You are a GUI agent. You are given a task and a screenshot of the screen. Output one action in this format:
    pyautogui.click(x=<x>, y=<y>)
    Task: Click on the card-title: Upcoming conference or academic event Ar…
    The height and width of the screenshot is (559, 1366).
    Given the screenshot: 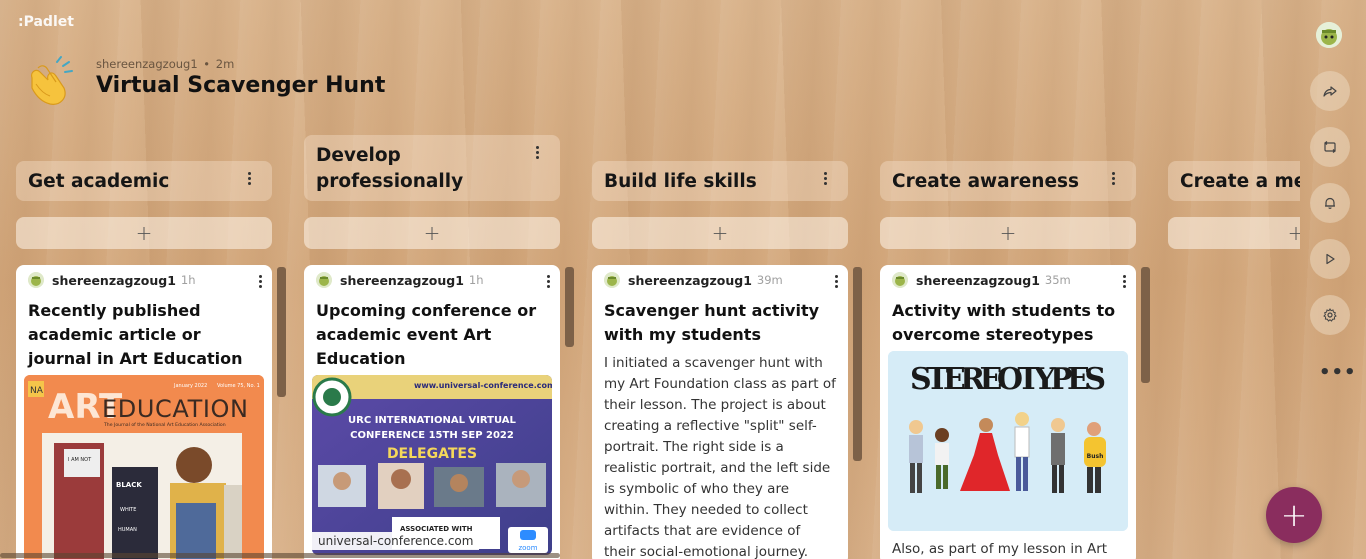 What is the action you would take?
    pyautogui.click(x=426, y=334)
    